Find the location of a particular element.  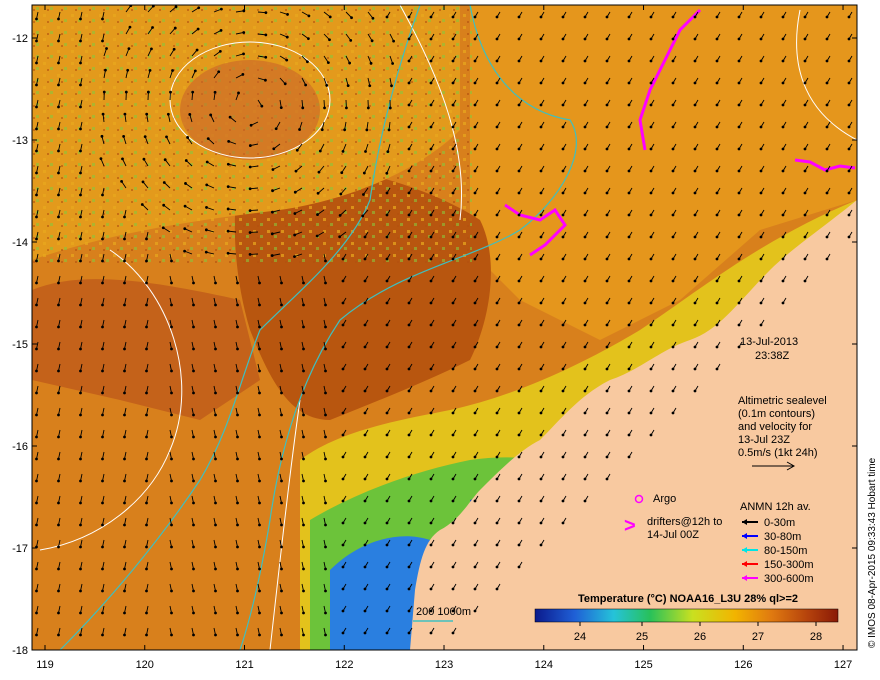

lat-tick-label: -17 is located at coordinates (20, 549).